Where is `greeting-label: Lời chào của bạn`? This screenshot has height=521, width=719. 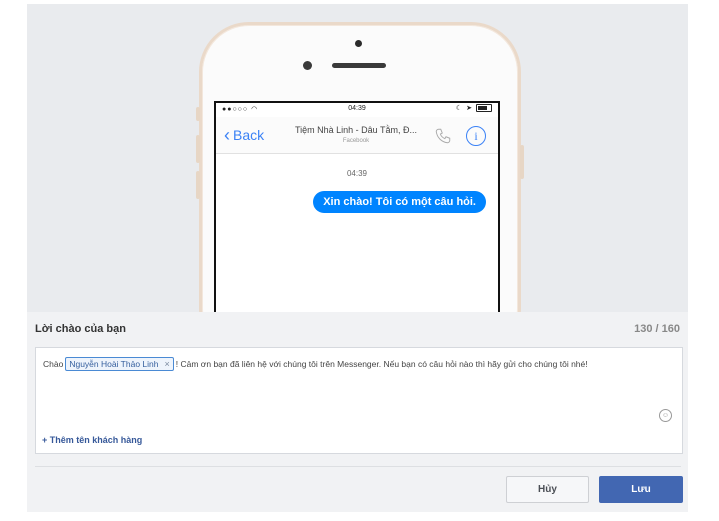 greeting-label: Lời chào của bạn is located at coordinates (80, 329).